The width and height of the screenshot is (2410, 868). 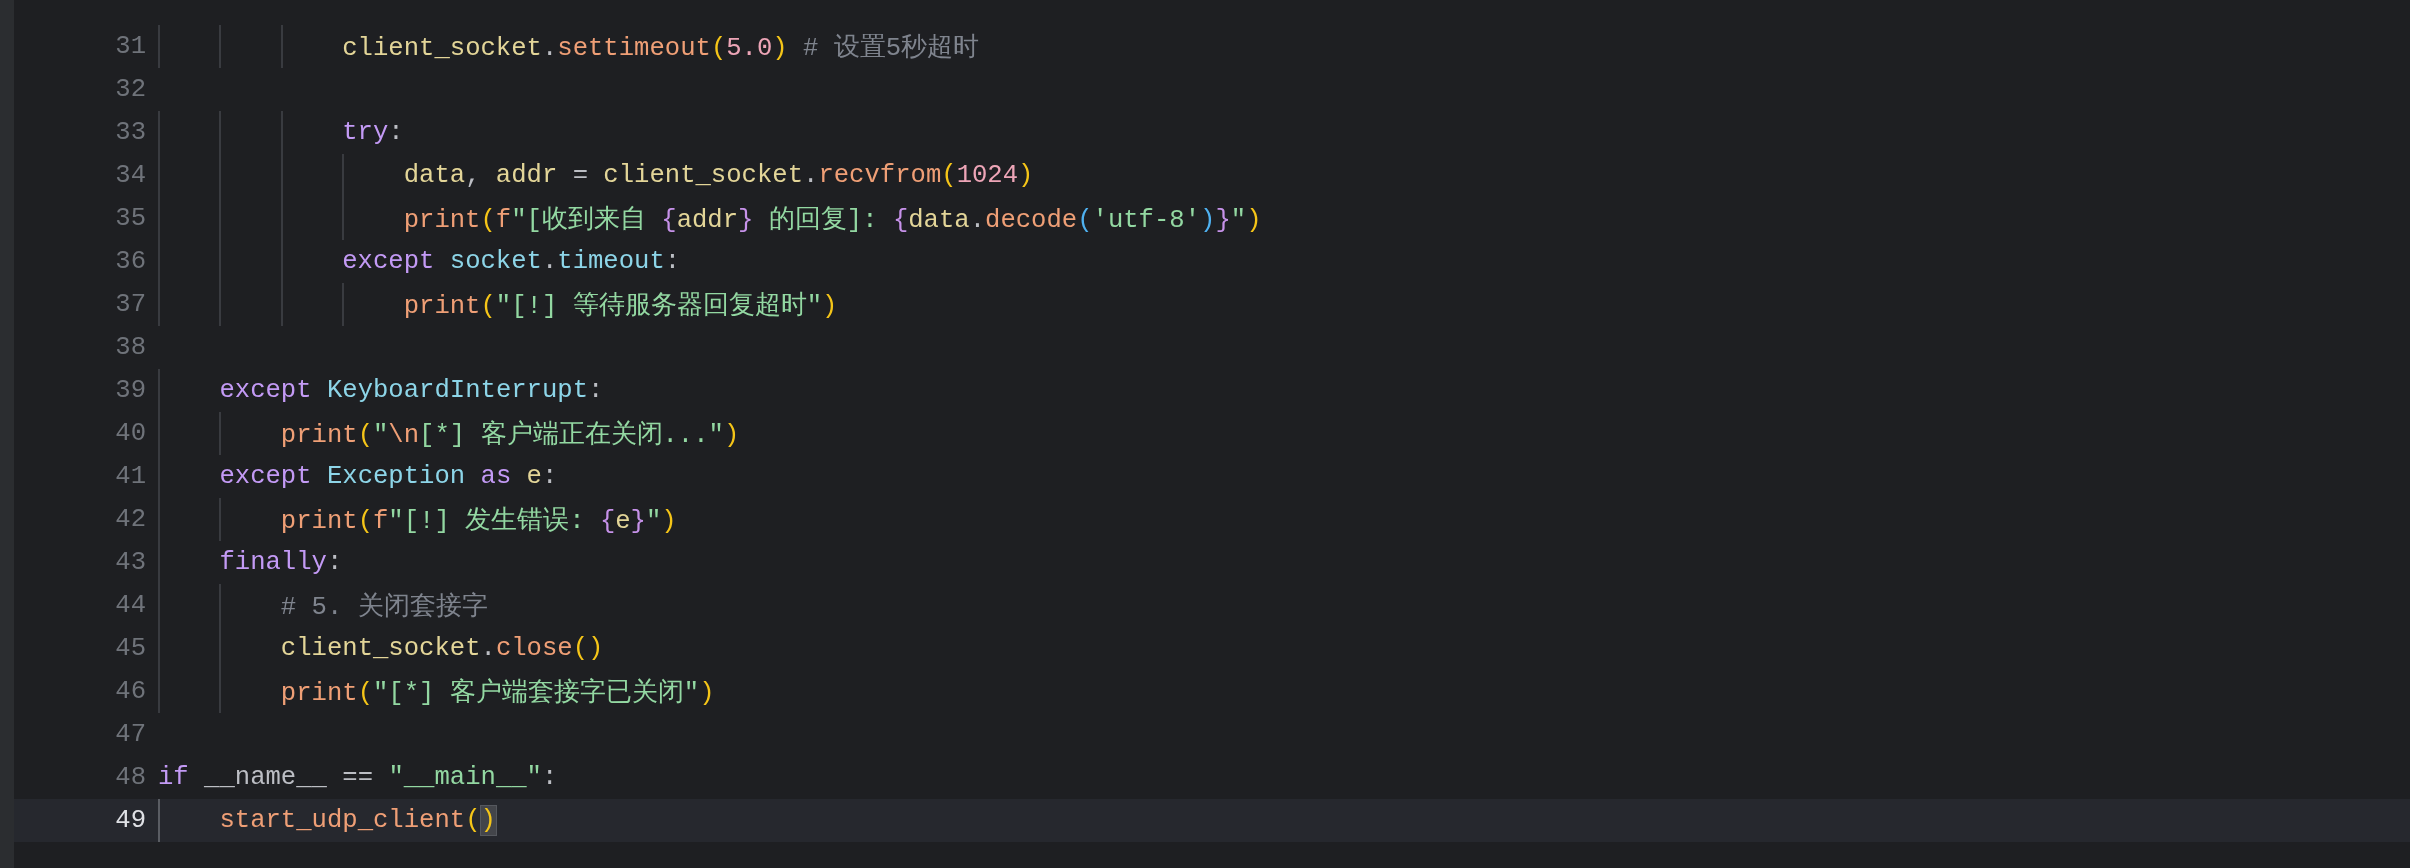 What do you see at coordinates (130, 605) in the screenshot?
I see `line-number: 44` at bounding box center [130, 605].